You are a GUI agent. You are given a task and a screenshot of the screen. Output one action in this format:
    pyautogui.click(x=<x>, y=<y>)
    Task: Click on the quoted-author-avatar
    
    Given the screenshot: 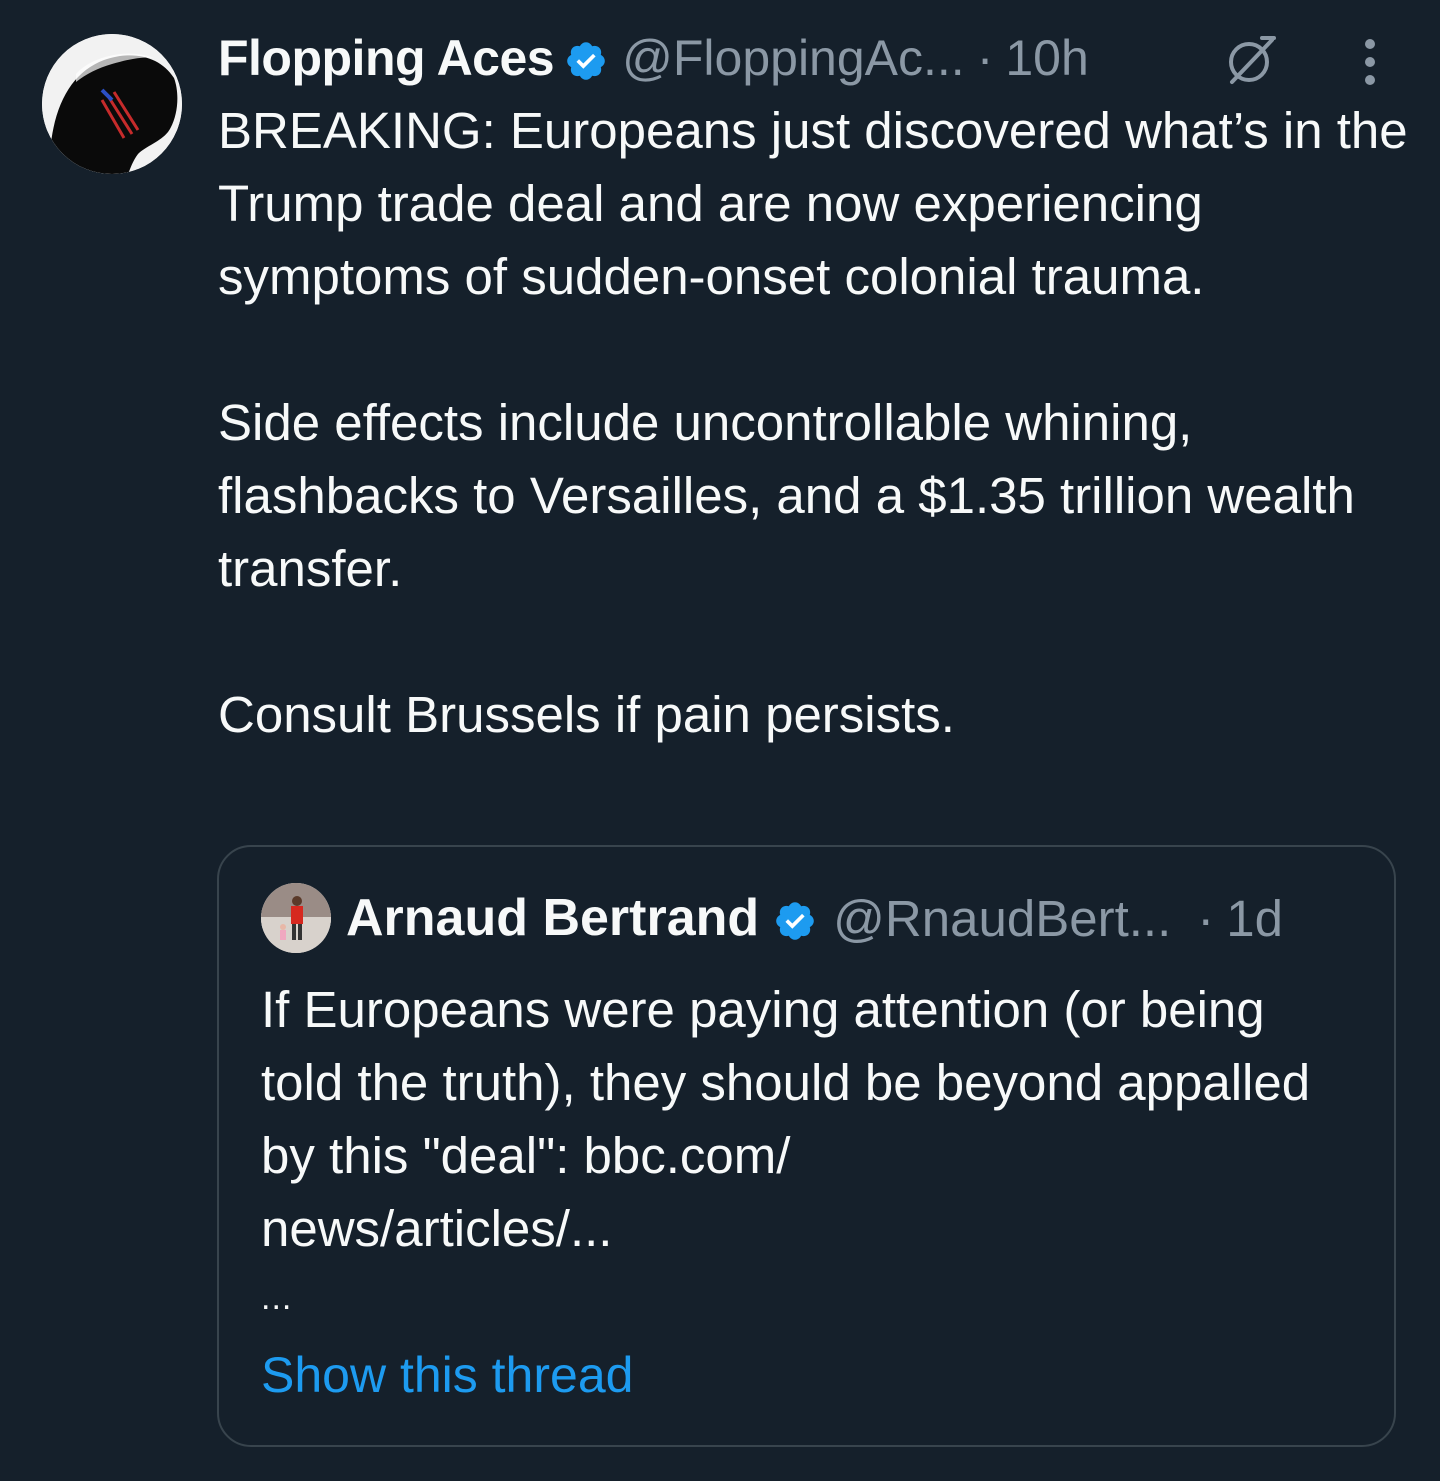 What is the action you would take?
    pyautogui.click(x=296, y=918)
    